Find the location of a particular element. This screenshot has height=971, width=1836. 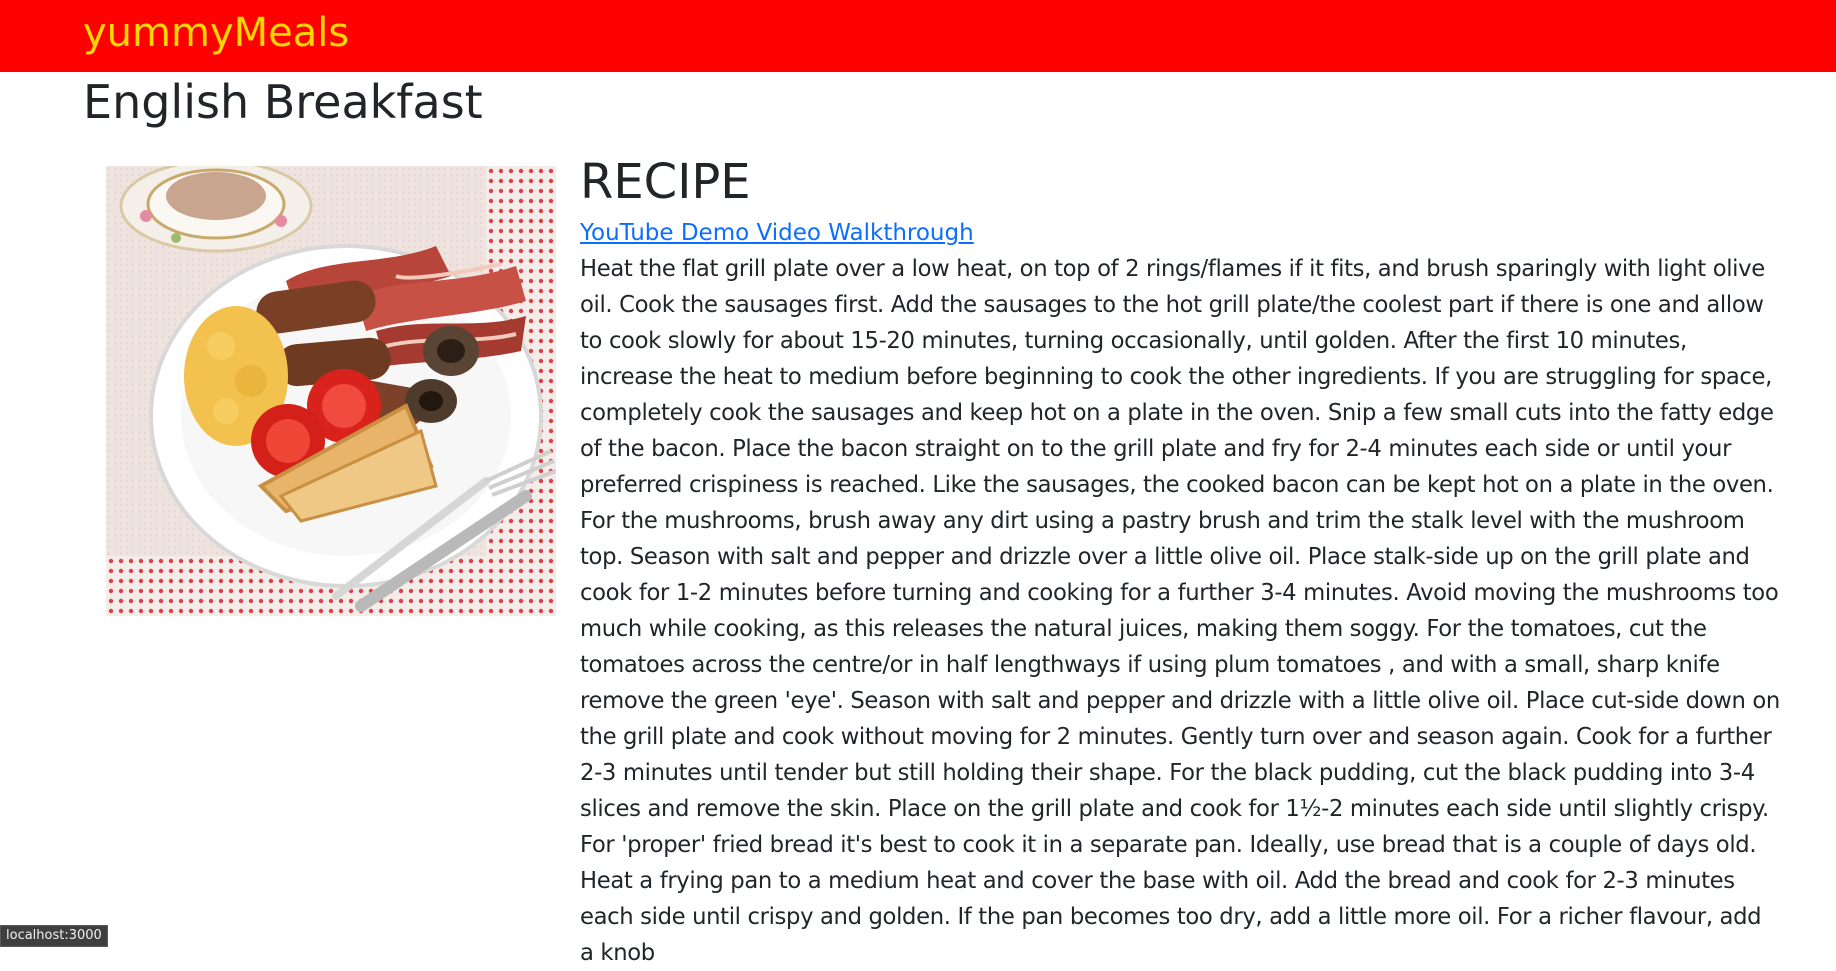

brand-link: yummyMeals is located at coordinates (216, 33).